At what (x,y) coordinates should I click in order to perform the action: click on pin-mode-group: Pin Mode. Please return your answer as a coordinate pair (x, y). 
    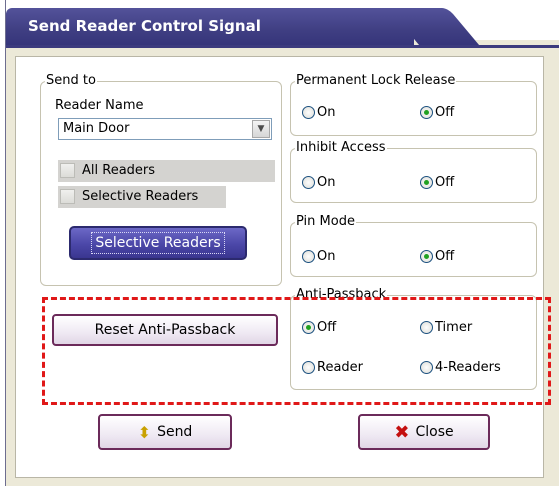
    Looking at the image, I should click on (413, 246).